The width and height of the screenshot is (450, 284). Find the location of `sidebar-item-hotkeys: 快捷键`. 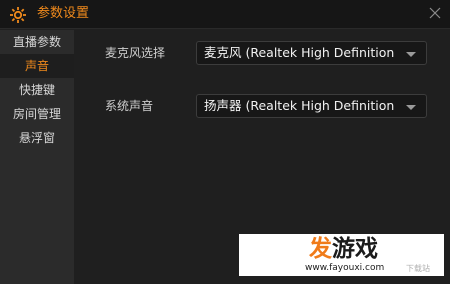

sidebar-item-hotkeys: 快捷键 is located at coordinates (37, 90).